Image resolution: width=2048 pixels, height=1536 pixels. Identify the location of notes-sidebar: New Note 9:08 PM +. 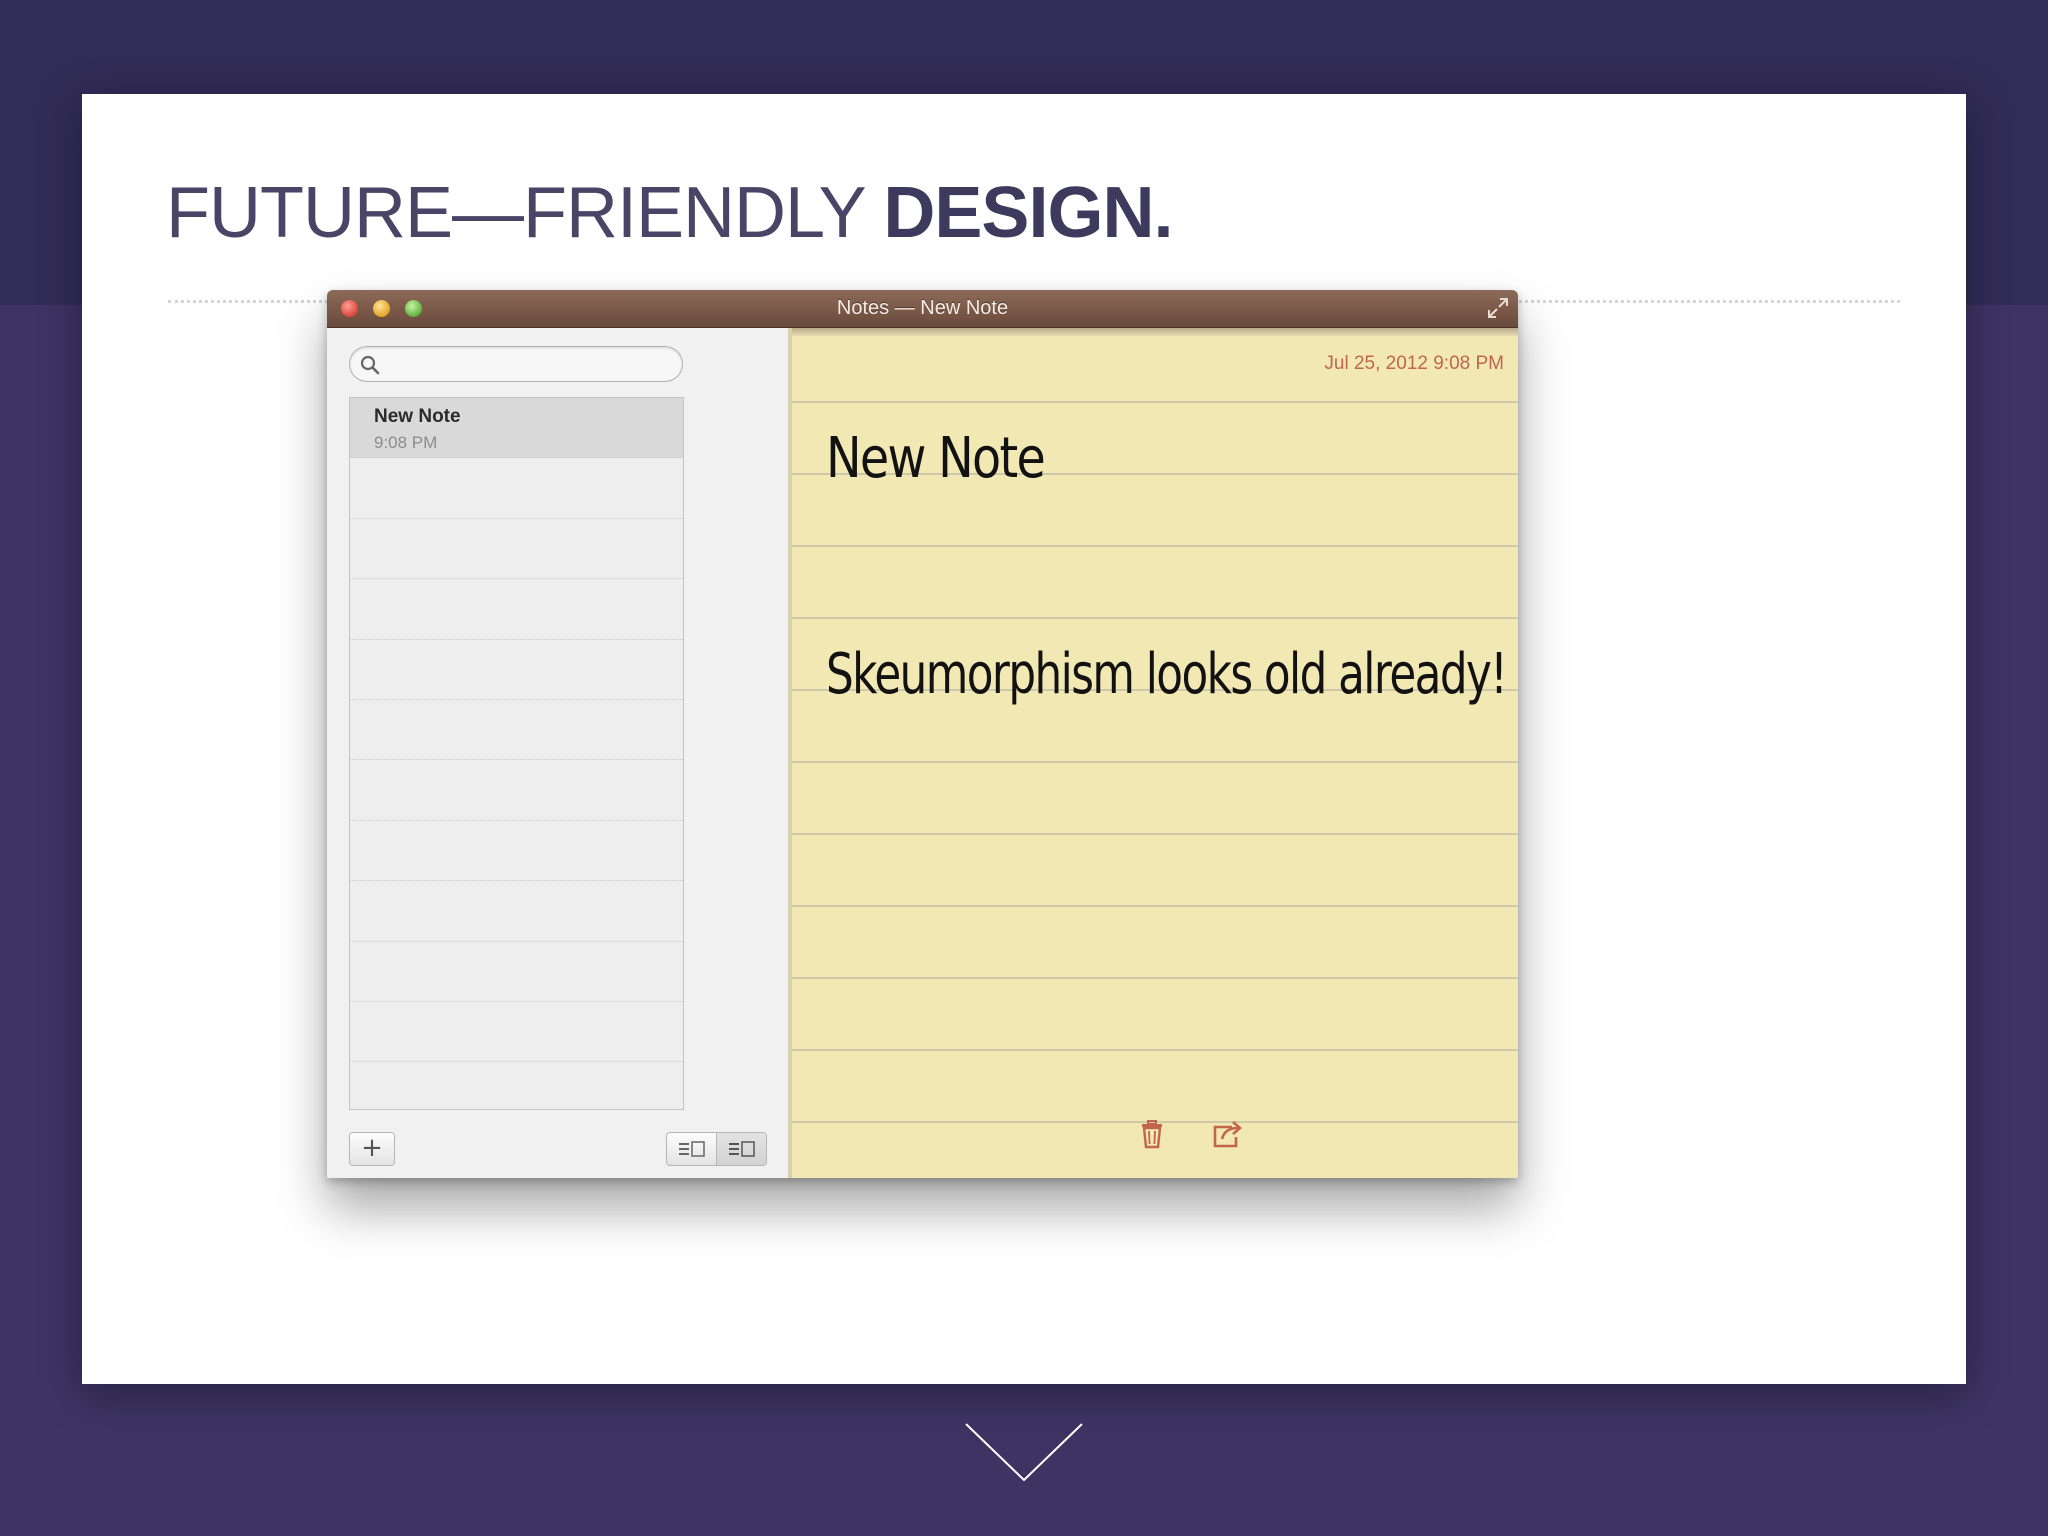
(557, 753).